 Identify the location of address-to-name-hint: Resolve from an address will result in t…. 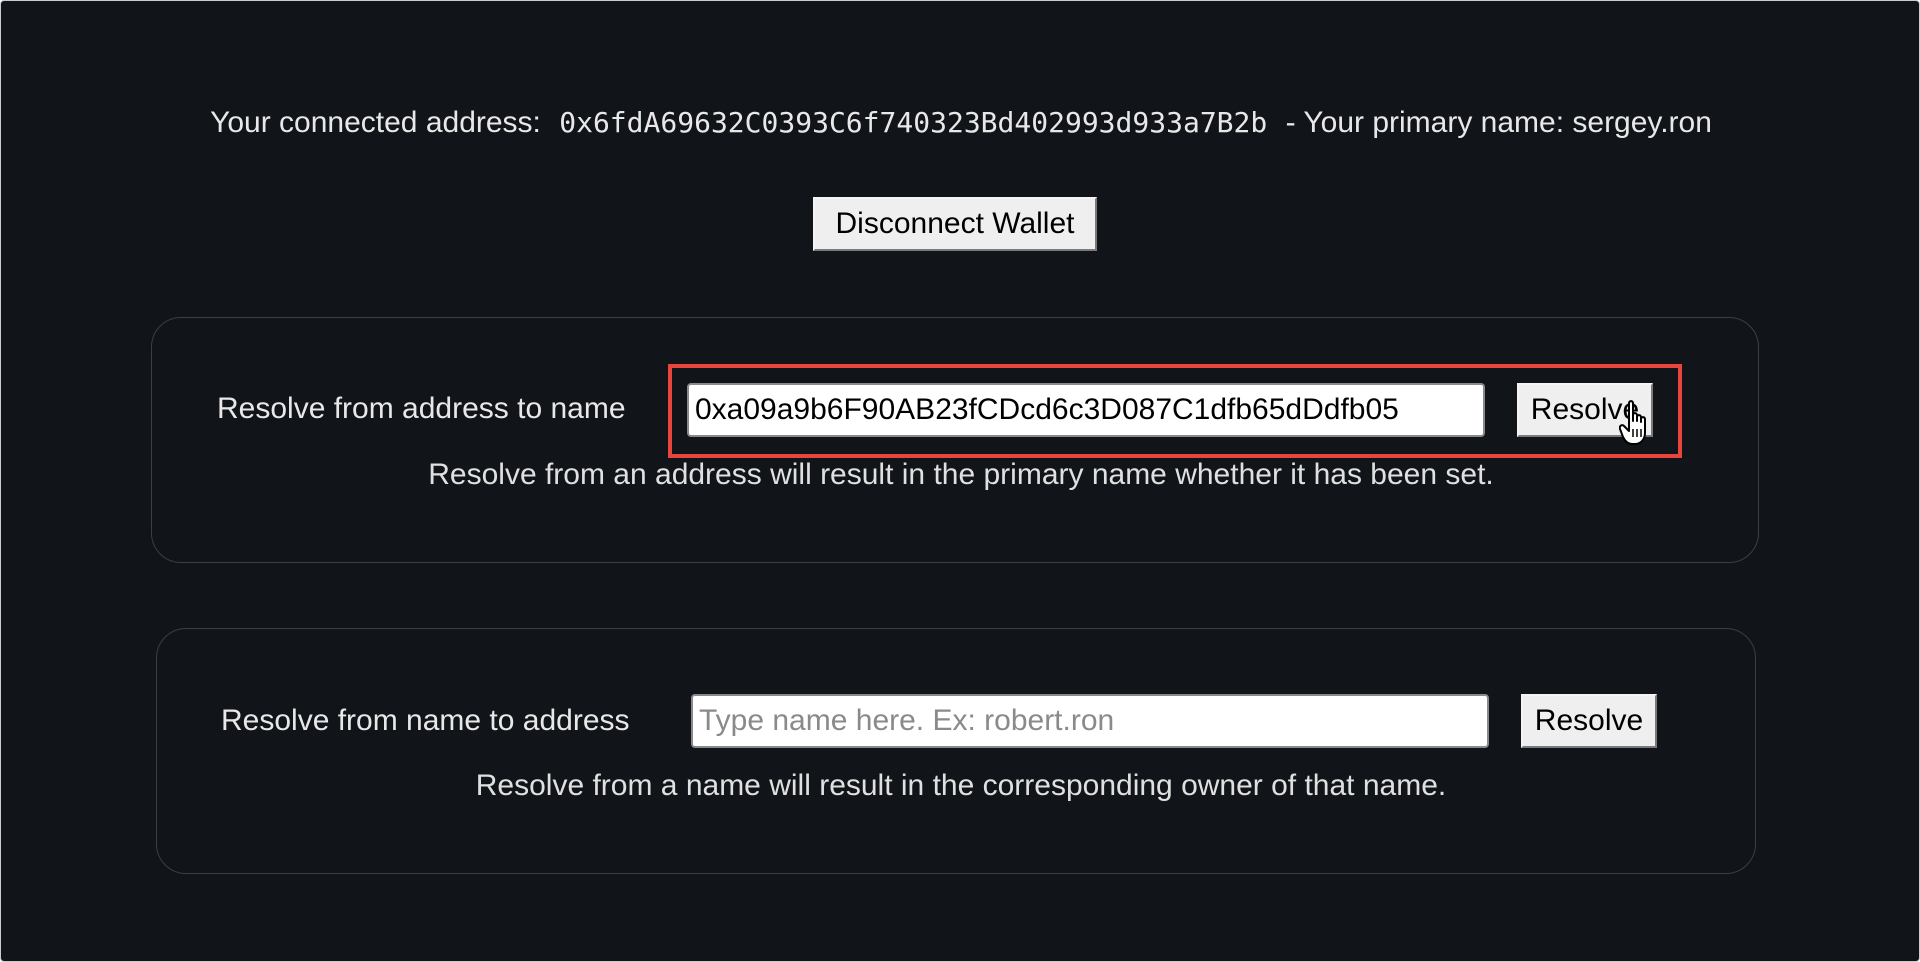
(961, 474).